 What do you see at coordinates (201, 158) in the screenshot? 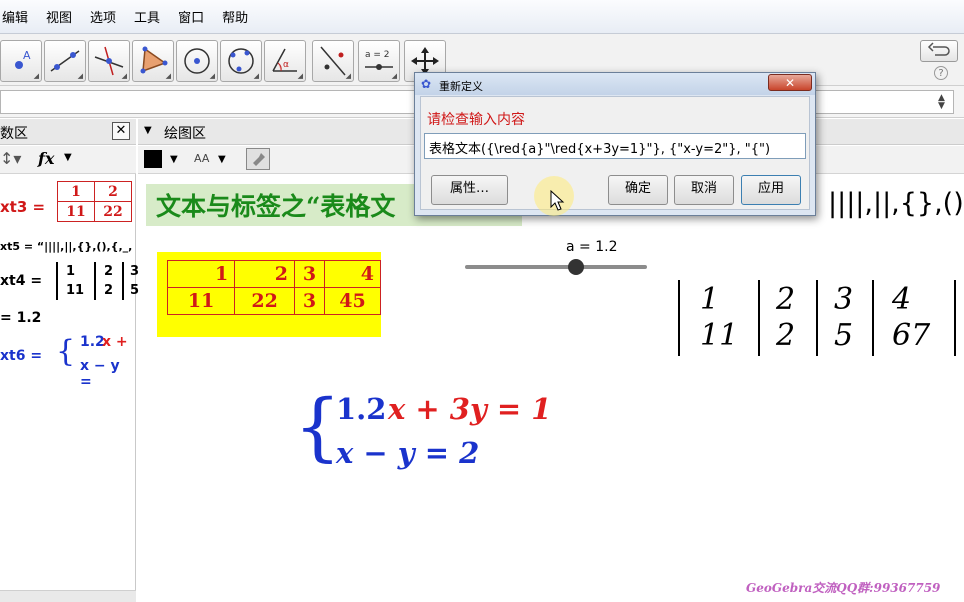
I see `font-size-button: AA` at bounding box center [201, 158].